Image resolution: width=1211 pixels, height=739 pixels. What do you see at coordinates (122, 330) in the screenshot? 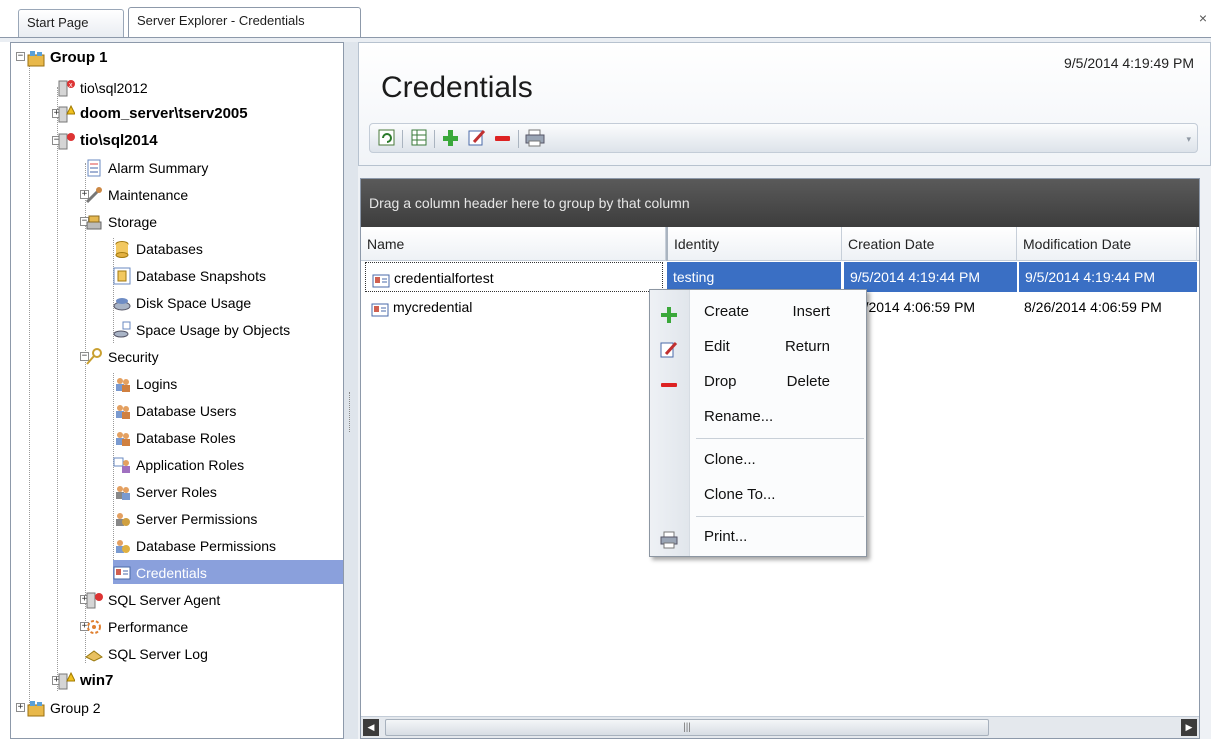
I see `space-usage-icon` at bounding box center [122, 330].